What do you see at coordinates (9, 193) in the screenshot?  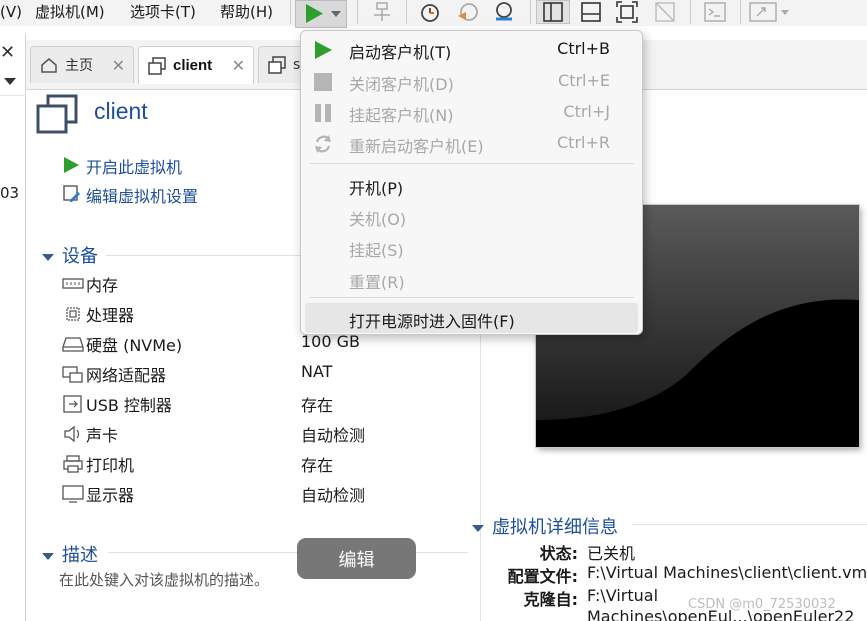 I see `library-item-fragment: 03` at bounding box center [9, 193].